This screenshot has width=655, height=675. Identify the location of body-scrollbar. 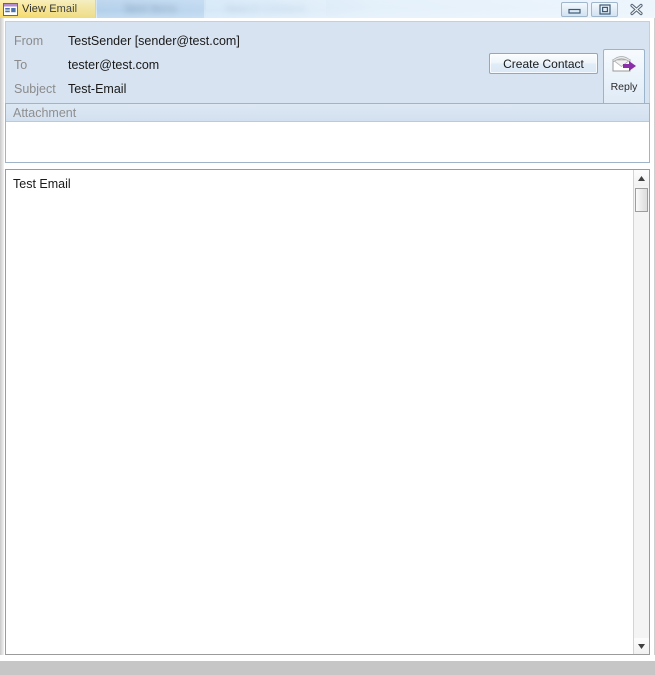
(641, 412).